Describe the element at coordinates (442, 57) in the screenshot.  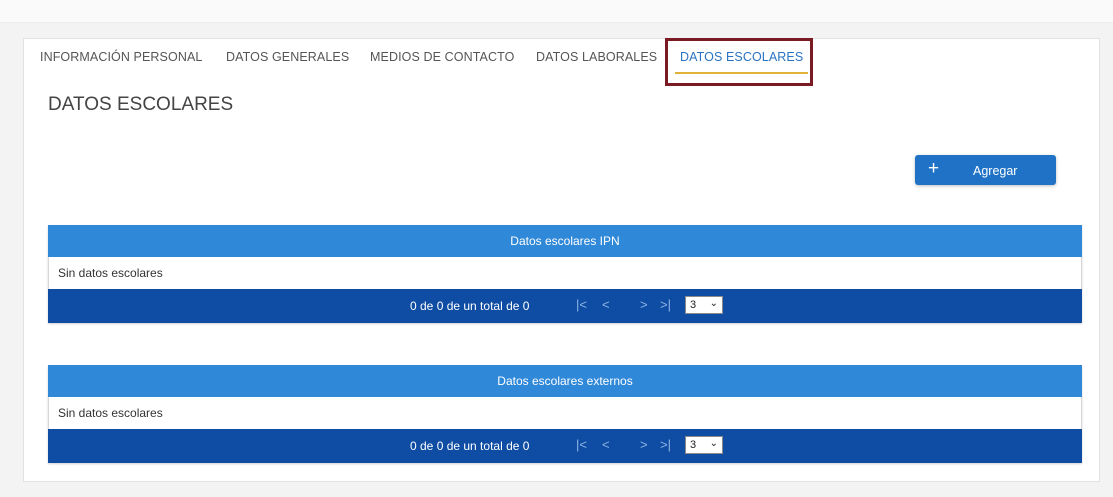
I see `tab-medios-de-contacto: MEDIOS DE CONTACTO` at that location.